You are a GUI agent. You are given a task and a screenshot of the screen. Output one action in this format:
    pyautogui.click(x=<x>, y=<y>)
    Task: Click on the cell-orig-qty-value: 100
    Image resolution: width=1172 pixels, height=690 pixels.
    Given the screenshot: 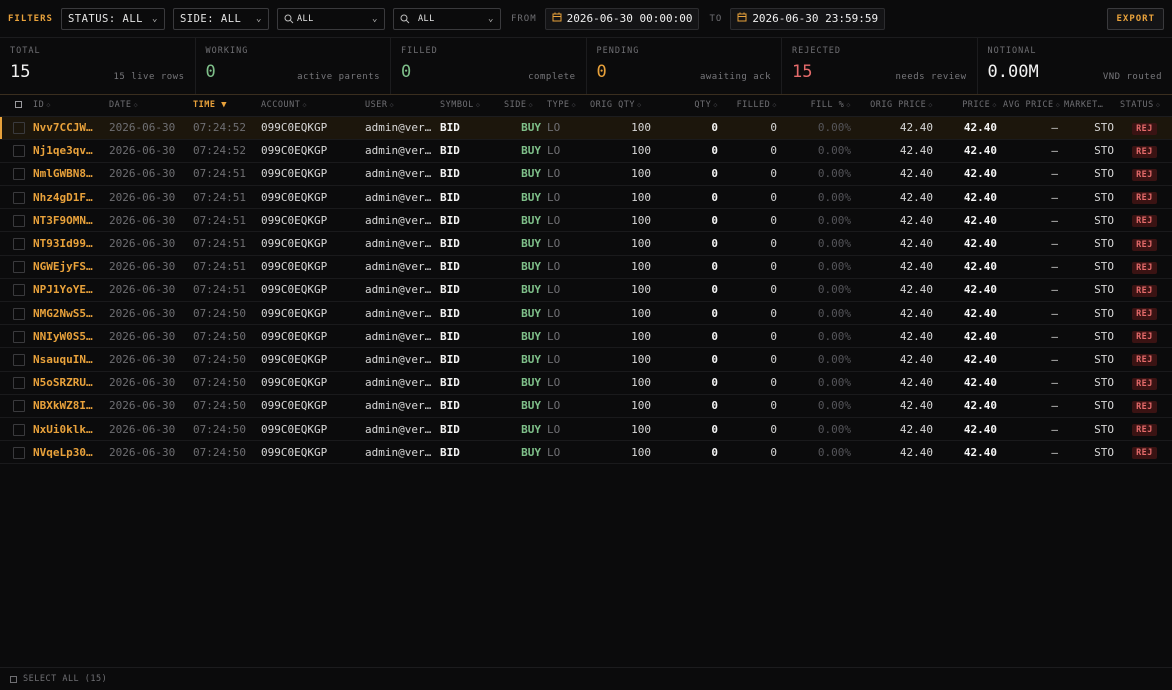 What is the action you would take?
    pyautogui.click(x=641, y=174)
    